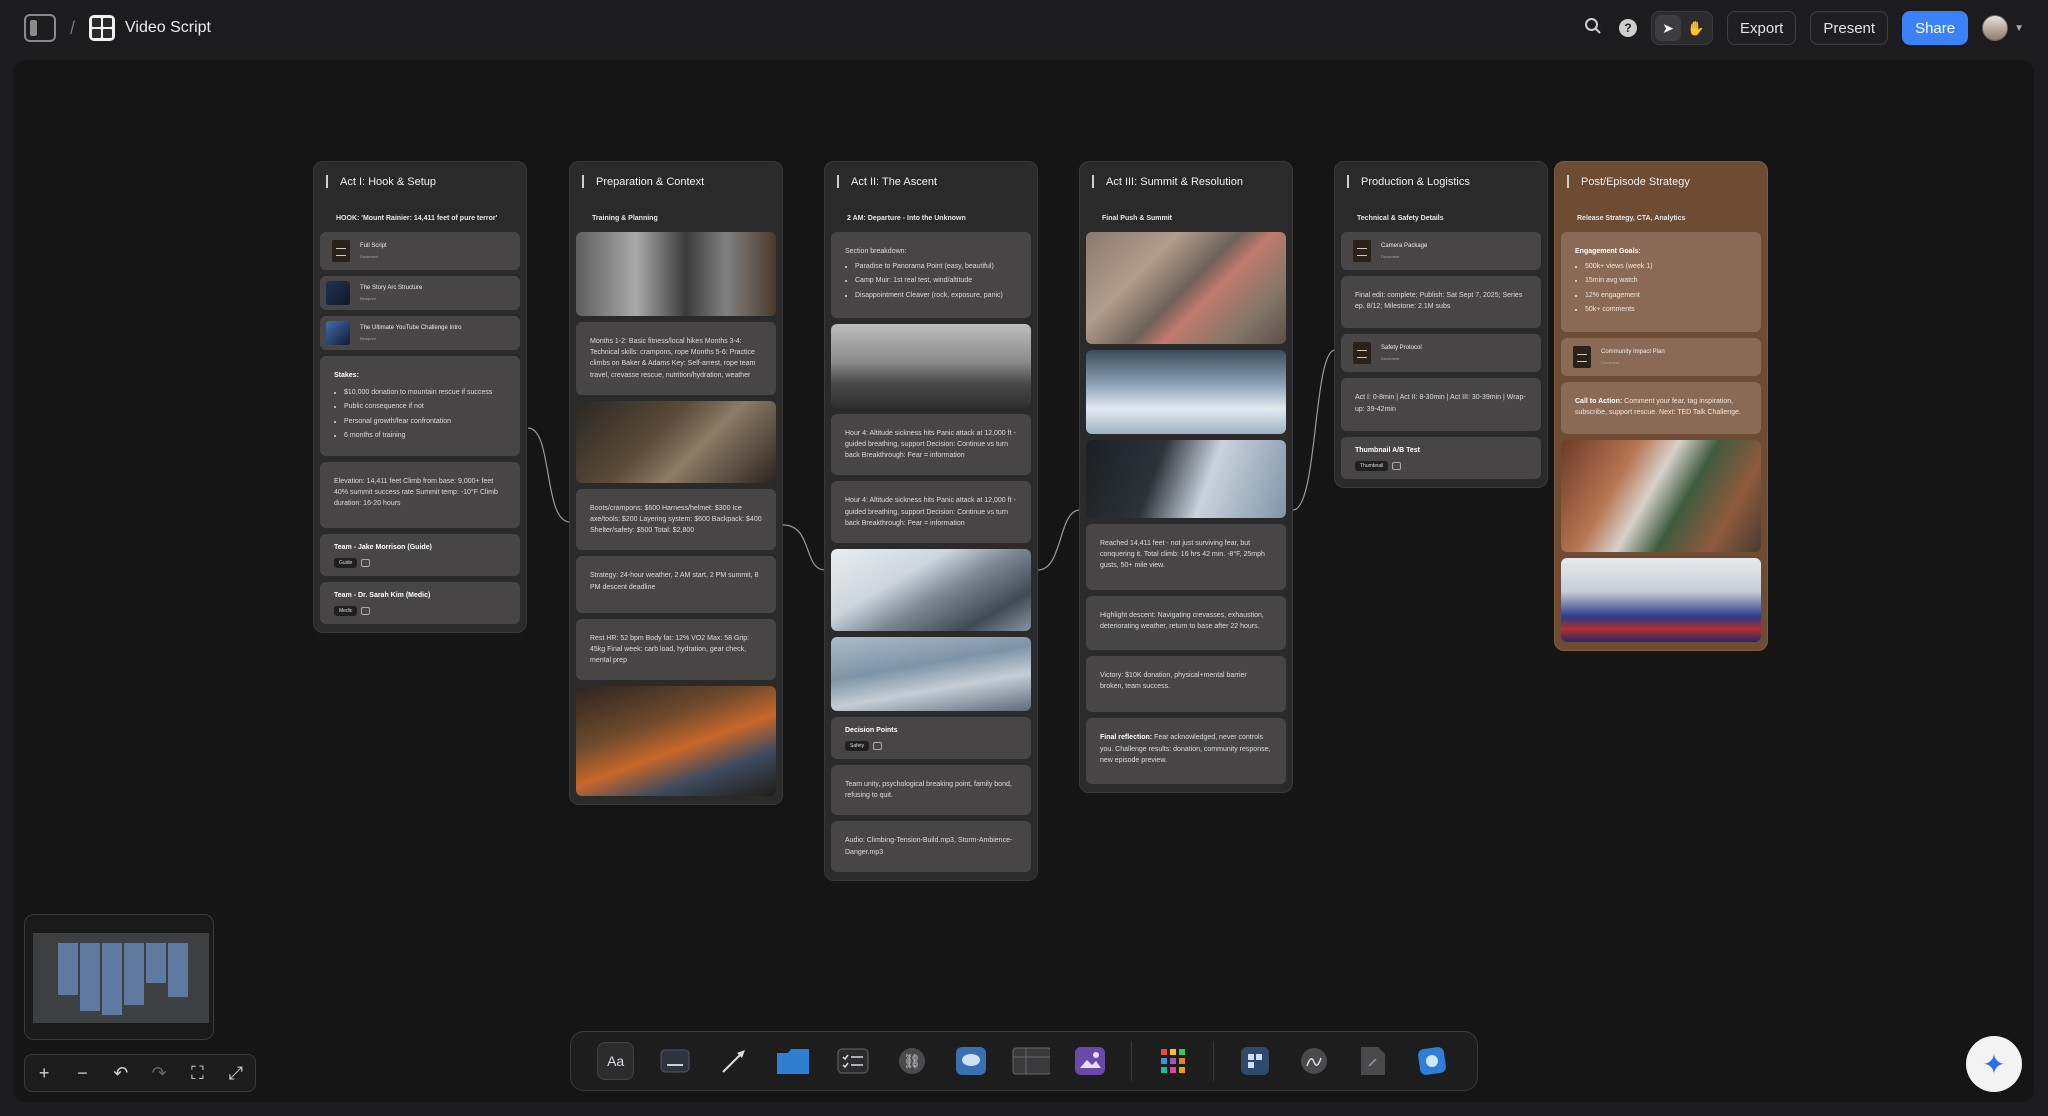  I want to click on tag-chip: Medic, so click(346, 610).